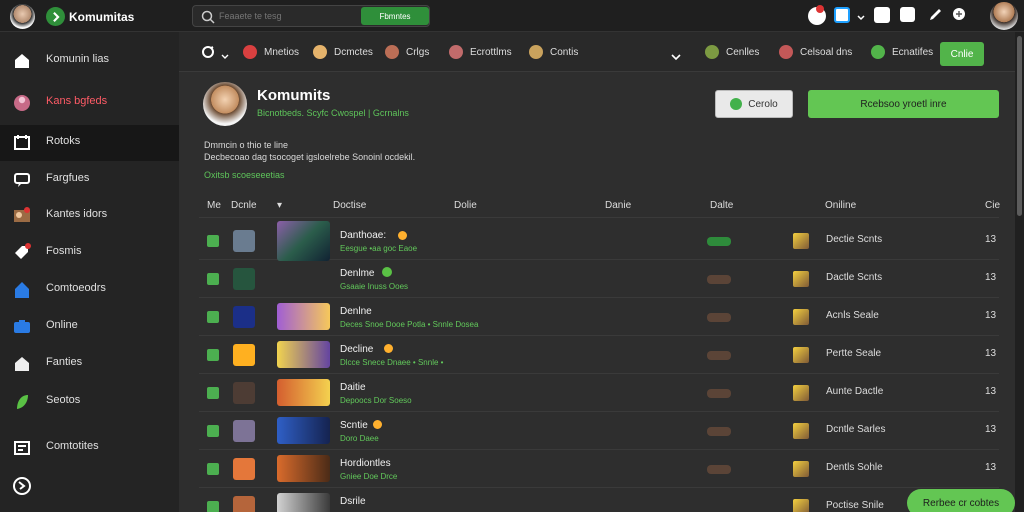  Describe the element at coordinates (89, 448) in the screenshot. I see `sidebar-item-comments: Comtotites` at that location.